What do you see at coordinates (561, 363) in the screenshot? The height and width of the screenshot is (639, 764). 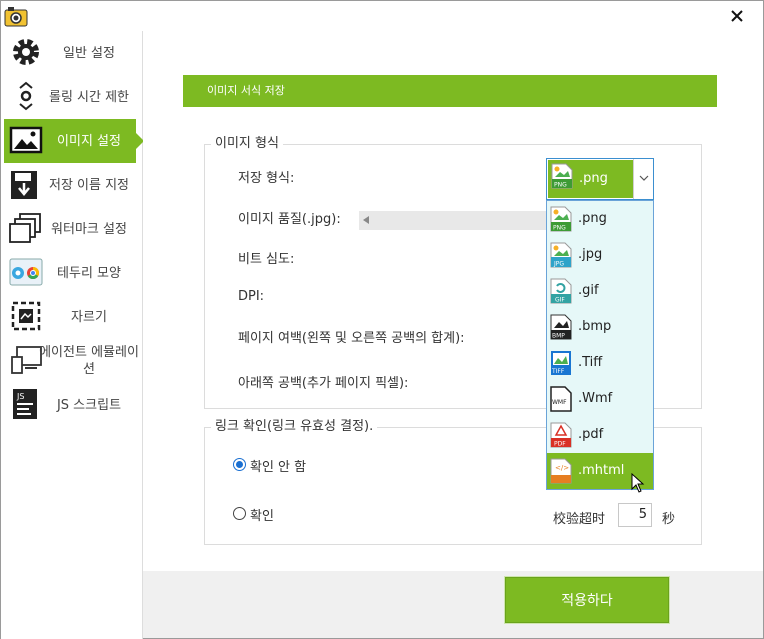 I see `tiff-file-icon: TIFF` at bounding box center [561, 363].